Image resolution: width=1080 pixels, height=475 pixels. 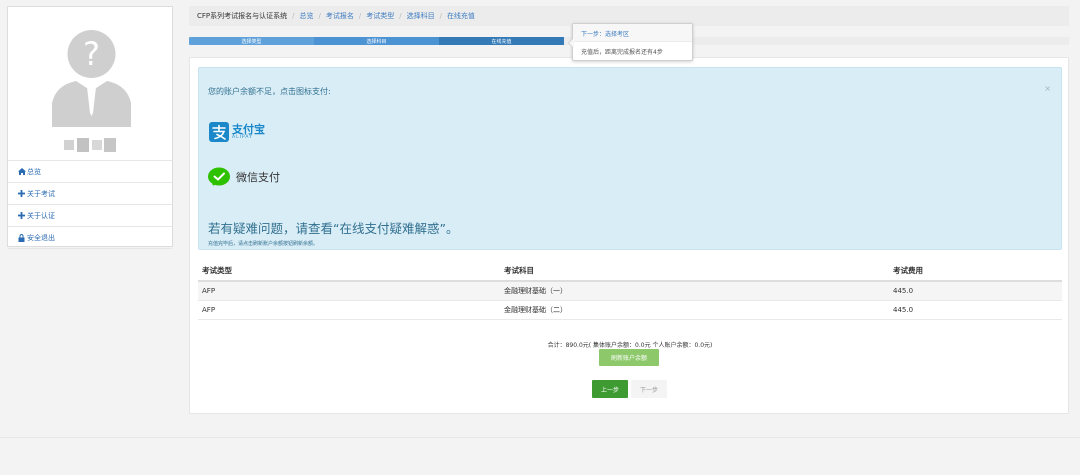 I want to click on cell-exam-subject: 金融理财基础（一）, so click(x=694, y=291).